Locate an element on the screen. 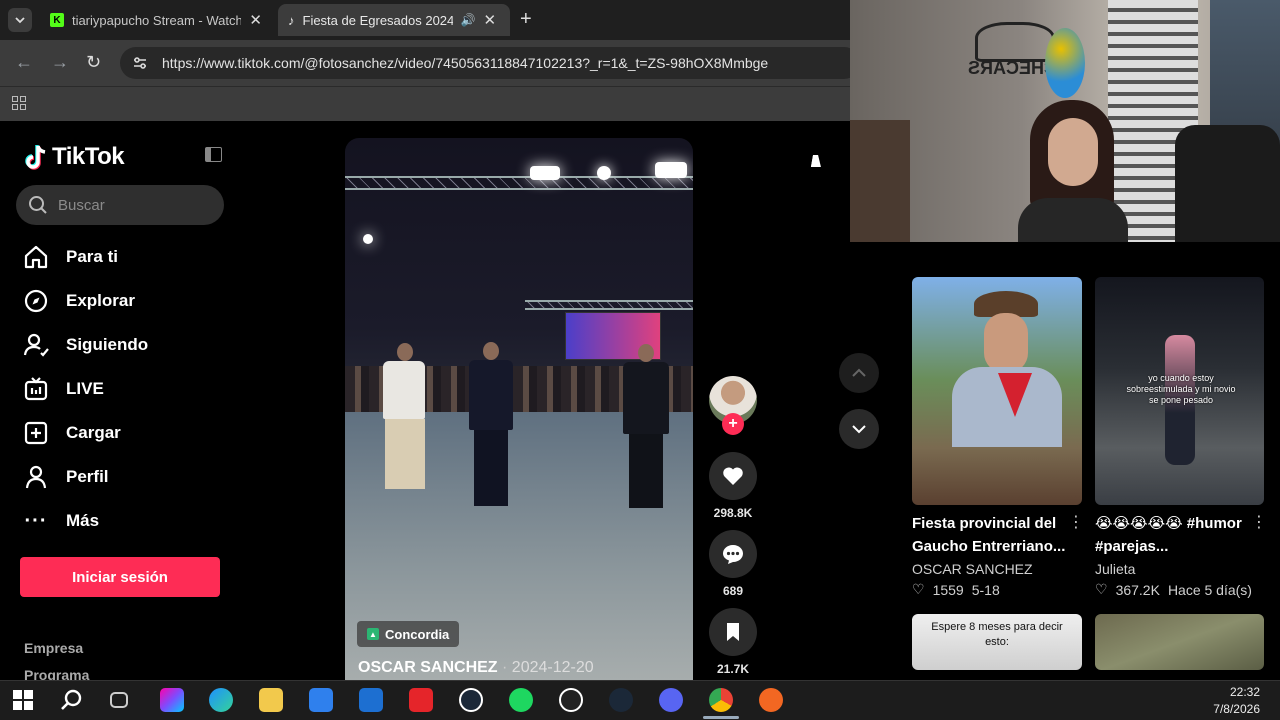 The height and width of the screenshot is (720, 1280). next-video-button is located at coordinates (859, 429).